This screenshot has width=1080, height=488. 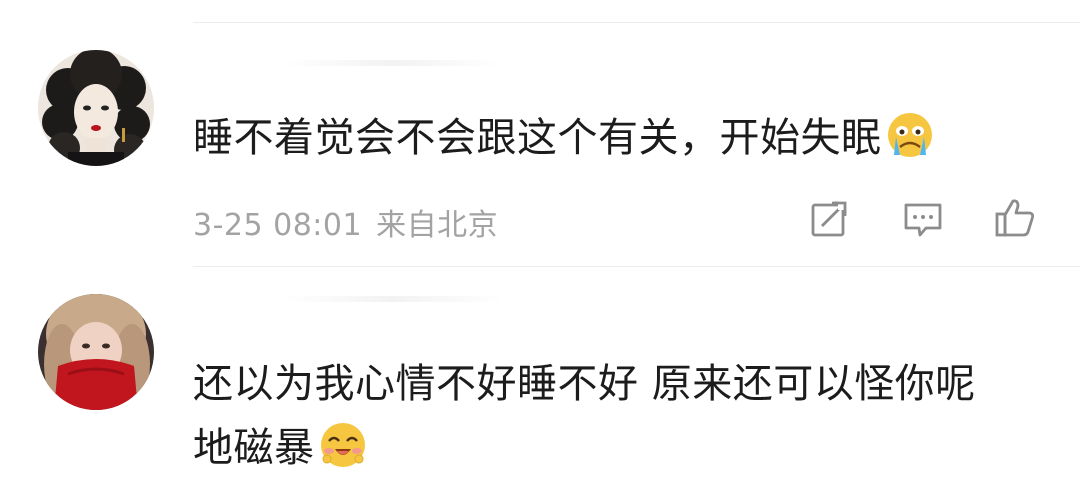 What do you see at coordinates (343, 445) in the screenshot?
I see `blushing-smile-emoji` at bounding box center [343, 445].